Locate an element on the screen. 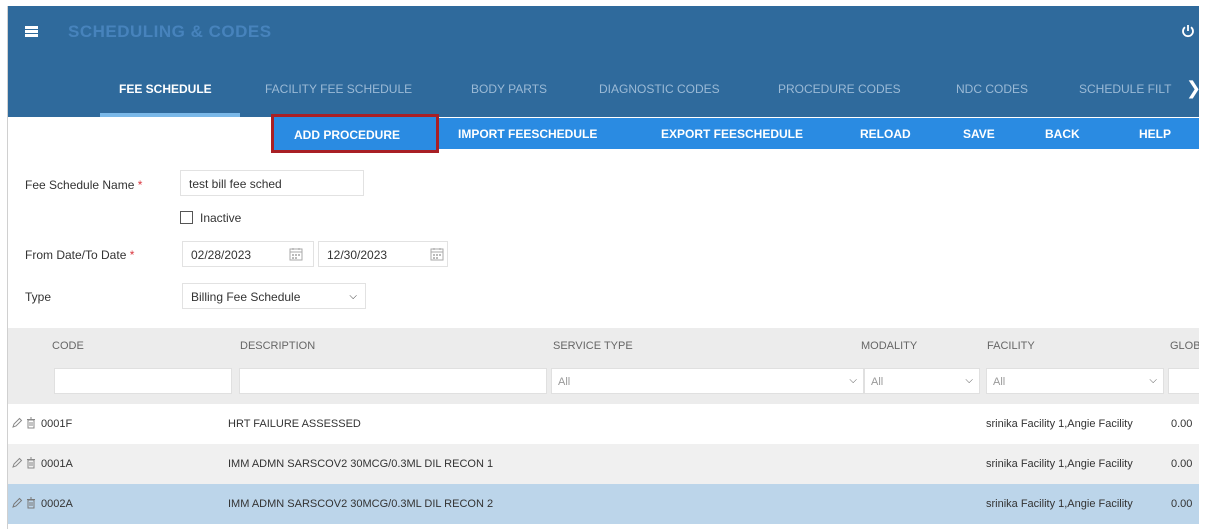 The height and width of the screenshot is (529, 1206). tab-schedule-filter: SCHEDULE FILT is located at coordinates (1128, 89).